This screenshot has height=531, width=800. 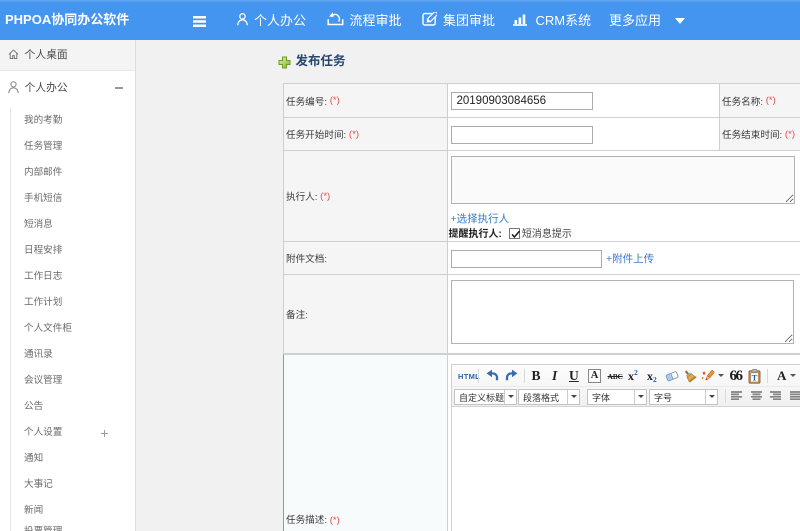 What do you see at coordinates (754, 377) in the screenshot?
I see `svg-text: T` at bounding box center [754, 377].